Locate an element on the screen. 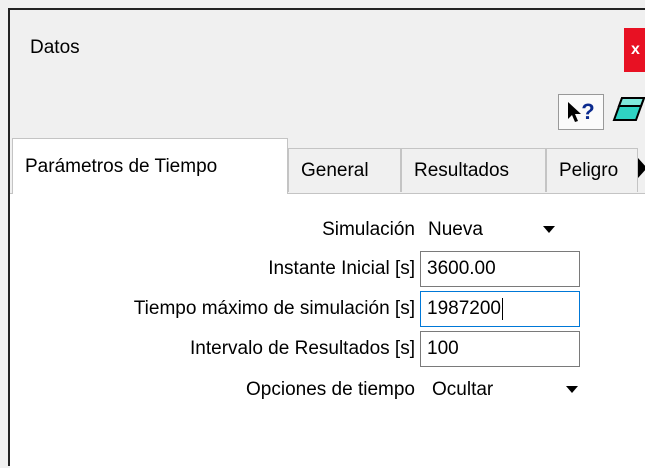  simulacion-dropdown: Nueva is located at coordinates (495, 230).